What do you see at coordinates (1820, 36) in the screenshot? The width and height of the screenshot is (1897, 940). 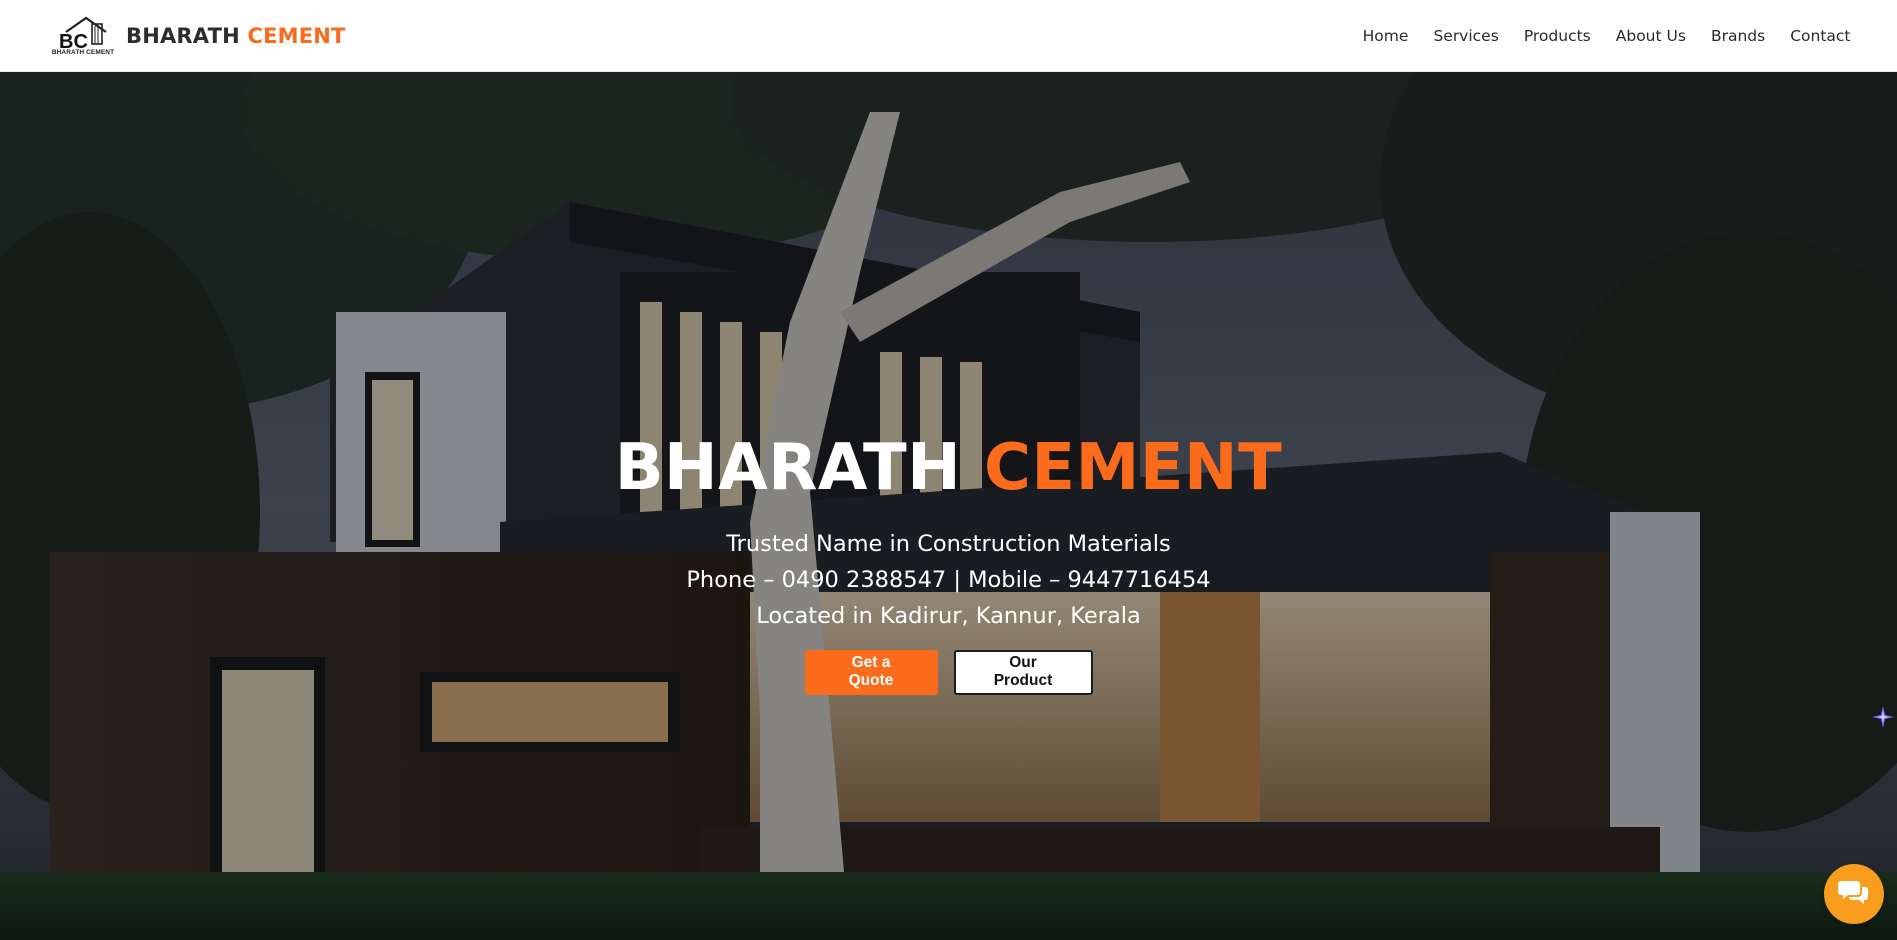 I see `nav-contact: Contact` at bounding box center [1820, 36].